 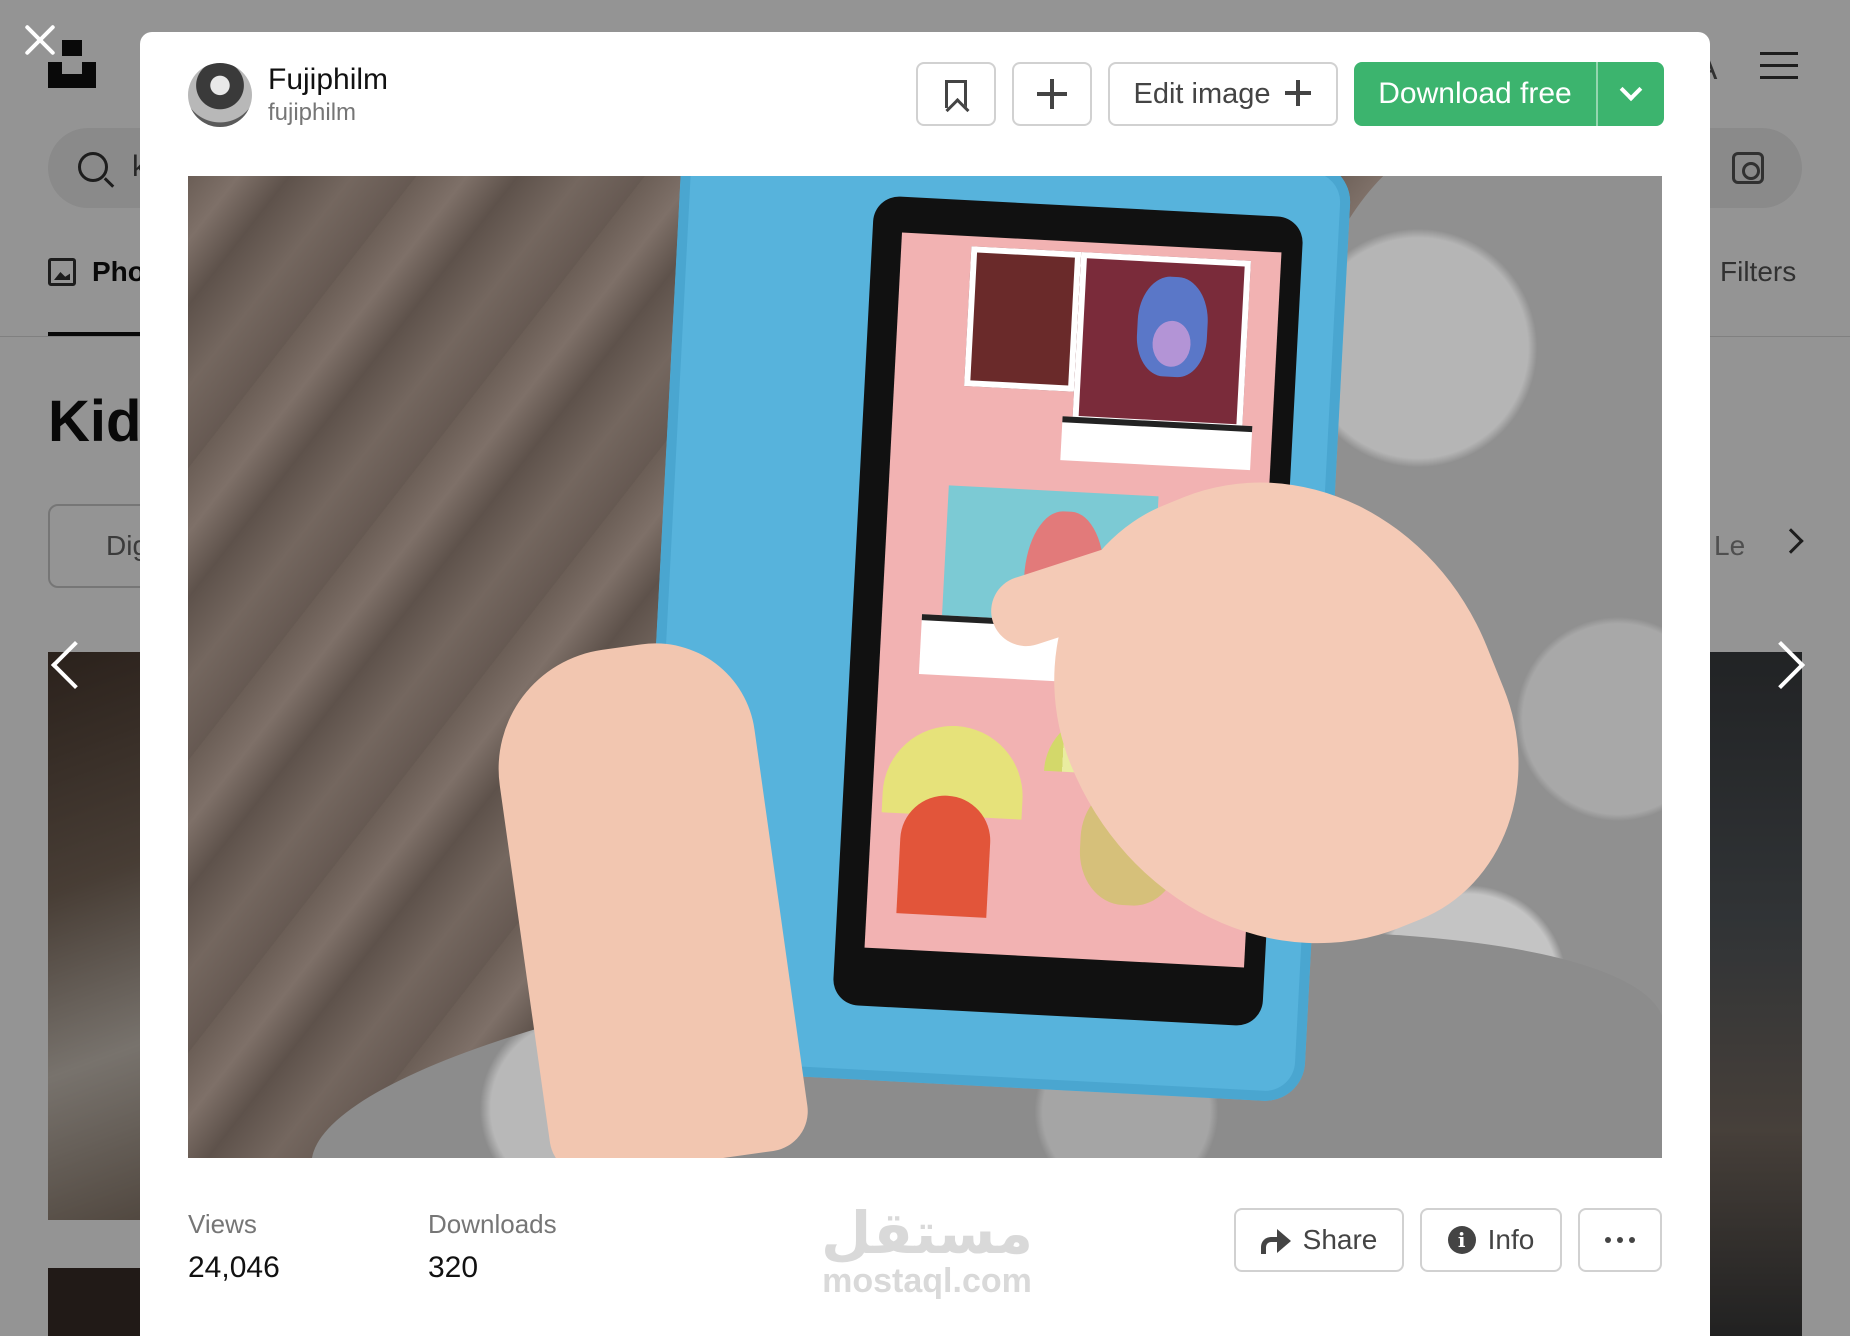 What do you see at coordinates (1275, 1241) in the screenshot?
I see `share-icon` at bounding box center [1275, 1241].